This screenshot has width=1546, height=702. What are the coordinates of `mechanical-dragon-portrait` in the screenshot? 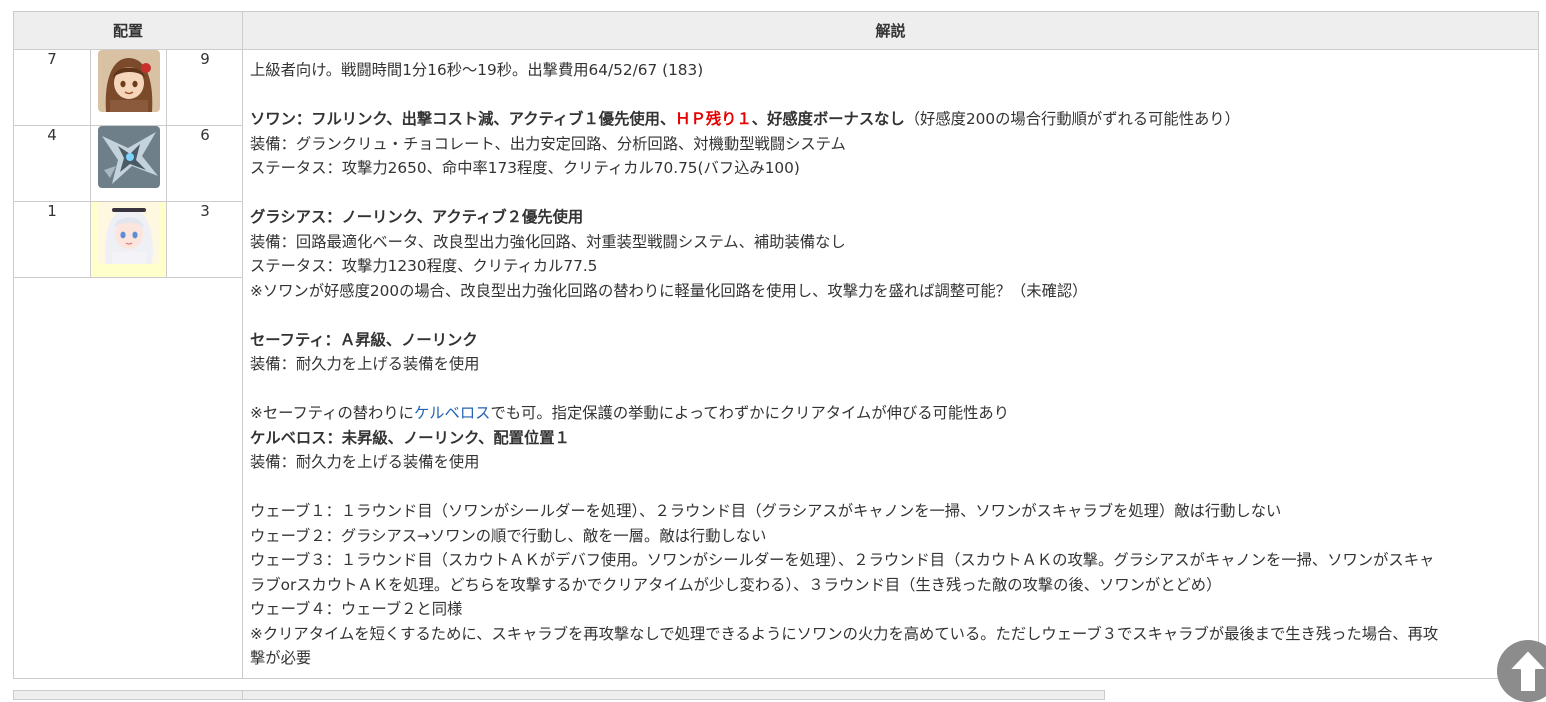 It's located at (128, 157).